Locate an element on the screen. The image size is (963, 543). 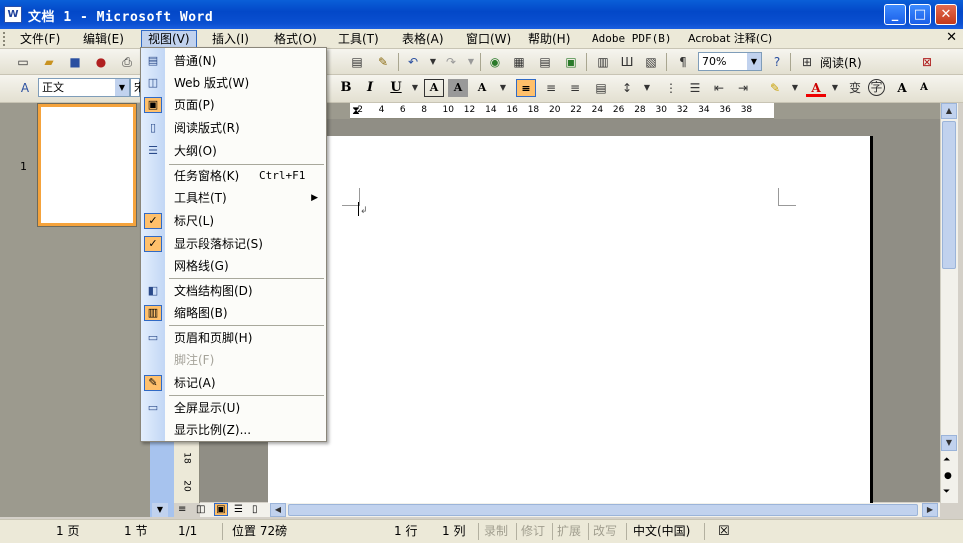
menu-item-print-layout: ▣ 页面(P) is located at coordinates (233, 105).